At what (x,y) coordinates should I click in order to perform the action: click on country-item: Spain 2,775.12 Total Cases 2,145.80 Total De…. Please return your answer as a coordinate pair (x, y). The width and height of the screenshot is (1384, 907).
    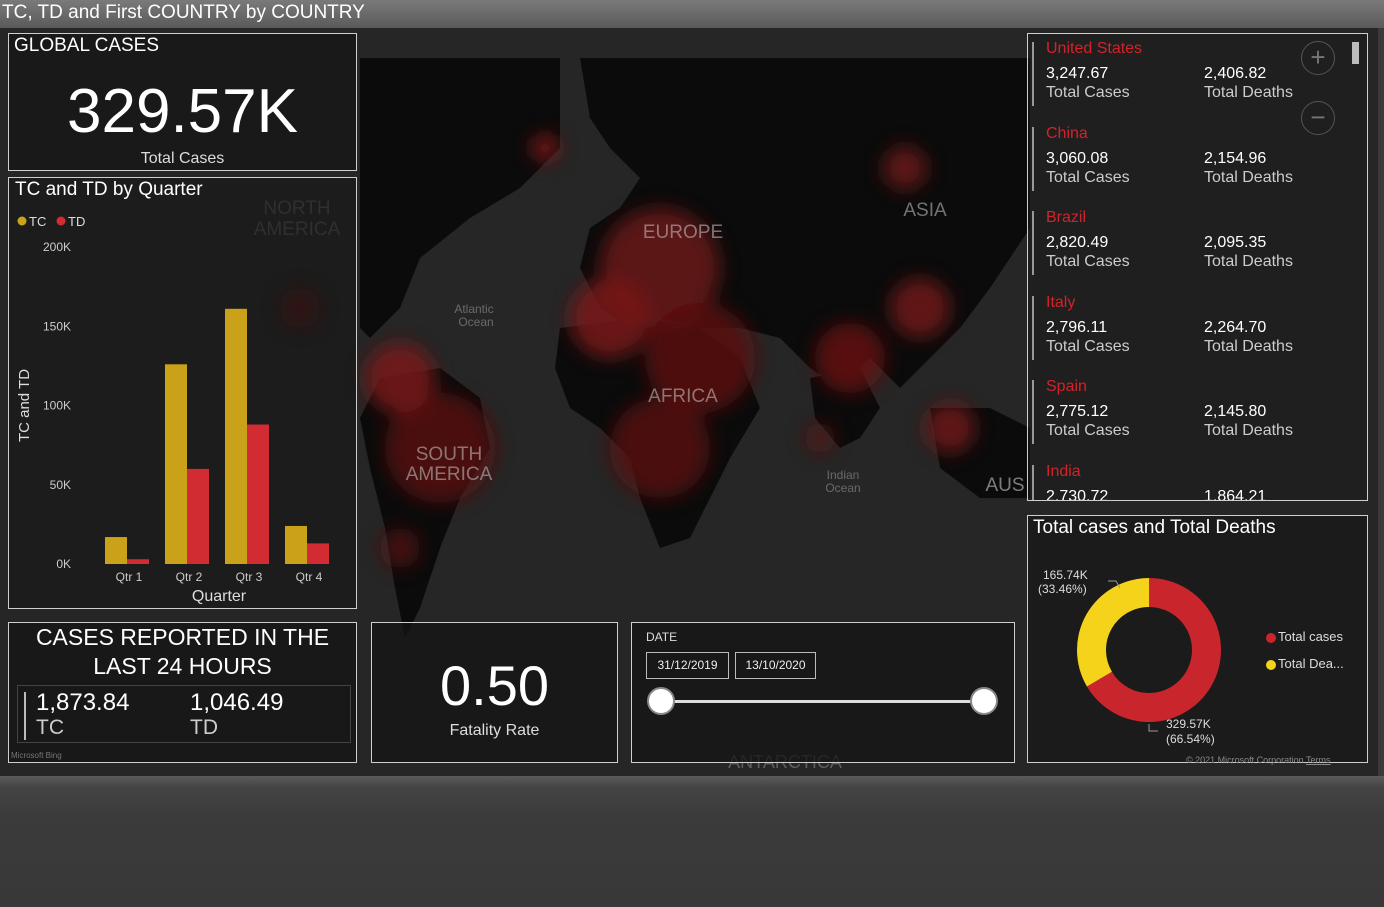
    Looking at the image, I should click on (1182, 417).